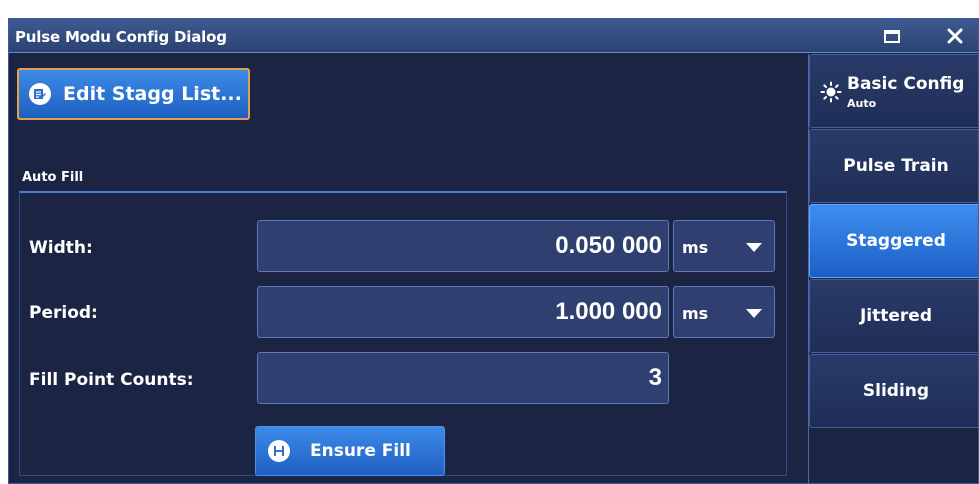 Image resolution: width=979 pixels, height=484 pixels. Describe the element at coordinates (463, 312) in the screenshot. I see `period-input: 1.000 000` at that location.